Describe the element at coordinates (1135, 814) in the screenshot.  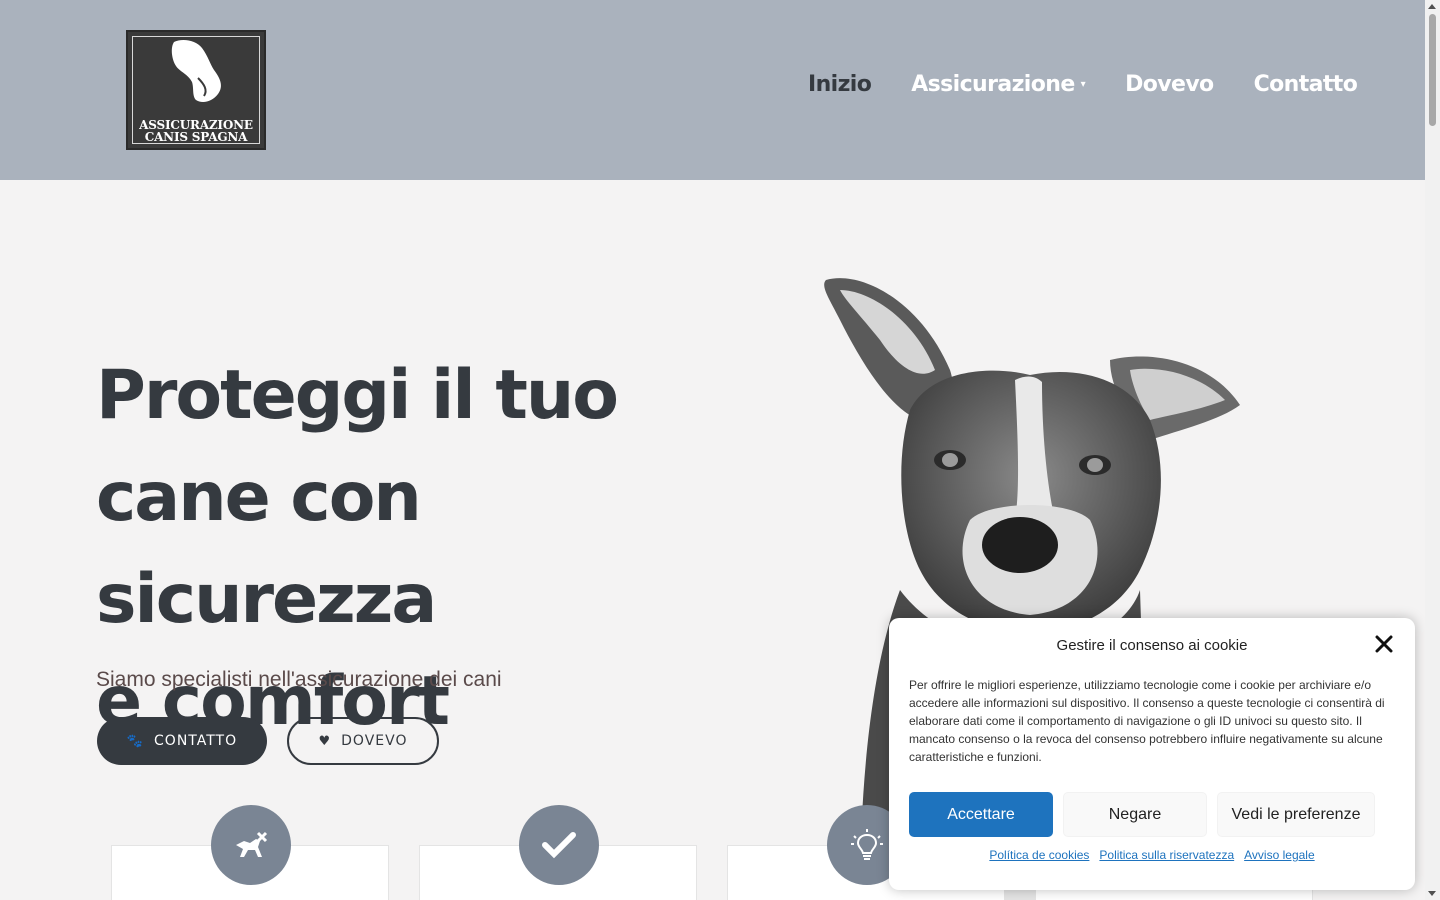
I see `deny-cookies-button: Negare` at that location.